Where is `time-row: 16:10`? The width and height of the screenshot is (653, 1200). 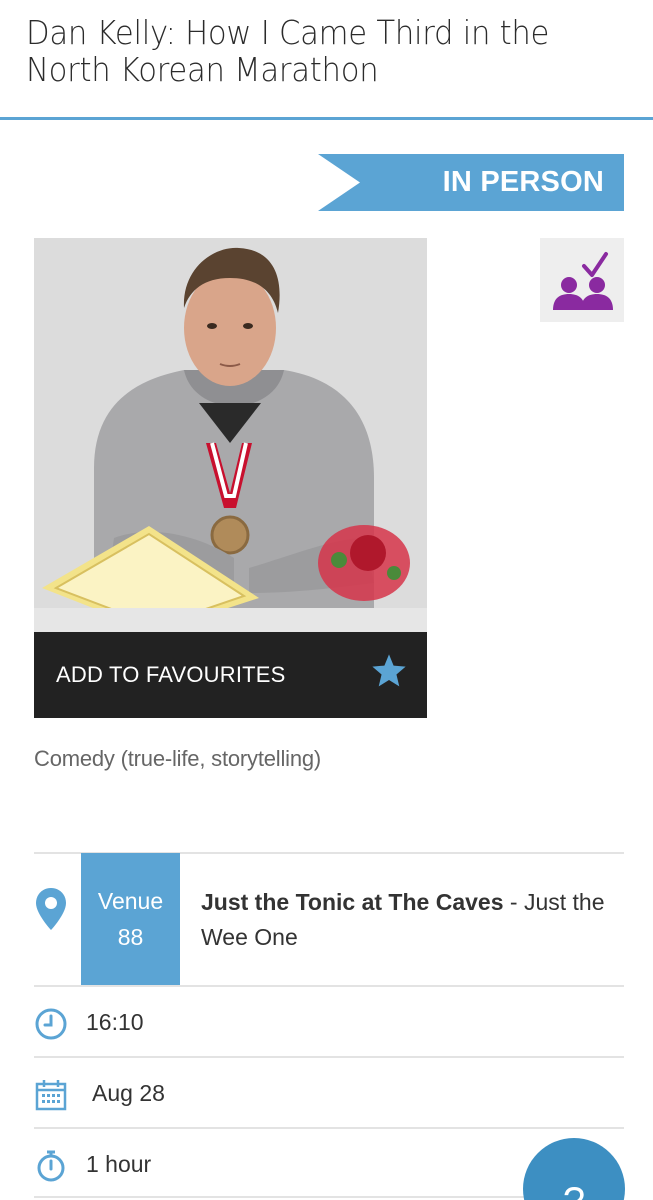 time-row: 16:10 is located at coordinates (329, 1022).